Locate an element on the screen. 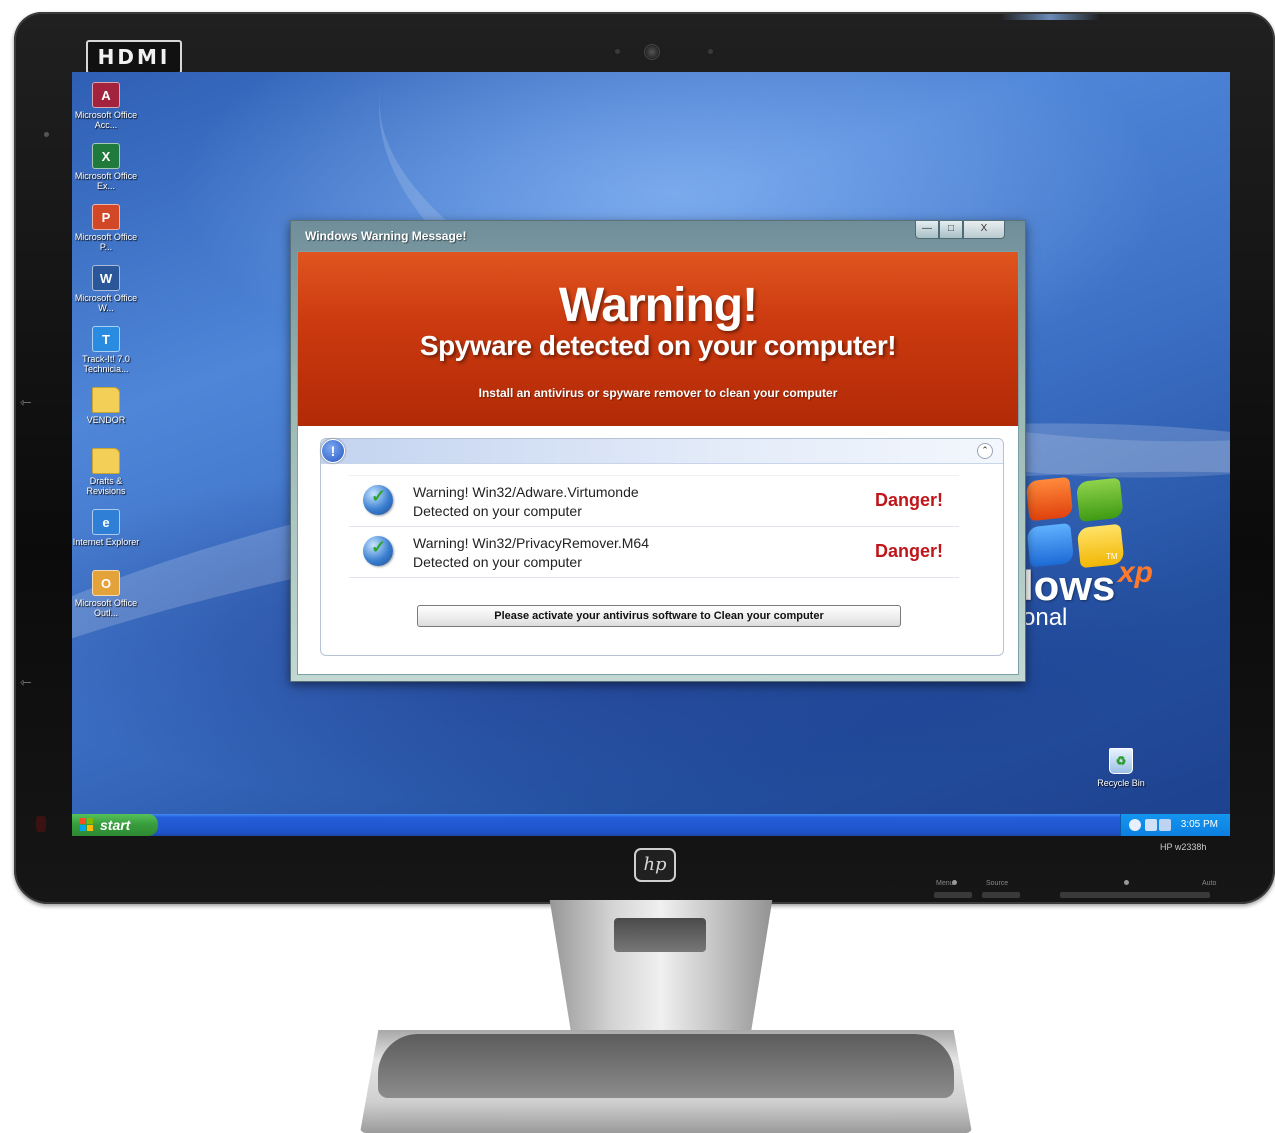 The height and width of the screenshot is (1133, 1275). warning-heading: Warning! is located at coordinates (658, 305).